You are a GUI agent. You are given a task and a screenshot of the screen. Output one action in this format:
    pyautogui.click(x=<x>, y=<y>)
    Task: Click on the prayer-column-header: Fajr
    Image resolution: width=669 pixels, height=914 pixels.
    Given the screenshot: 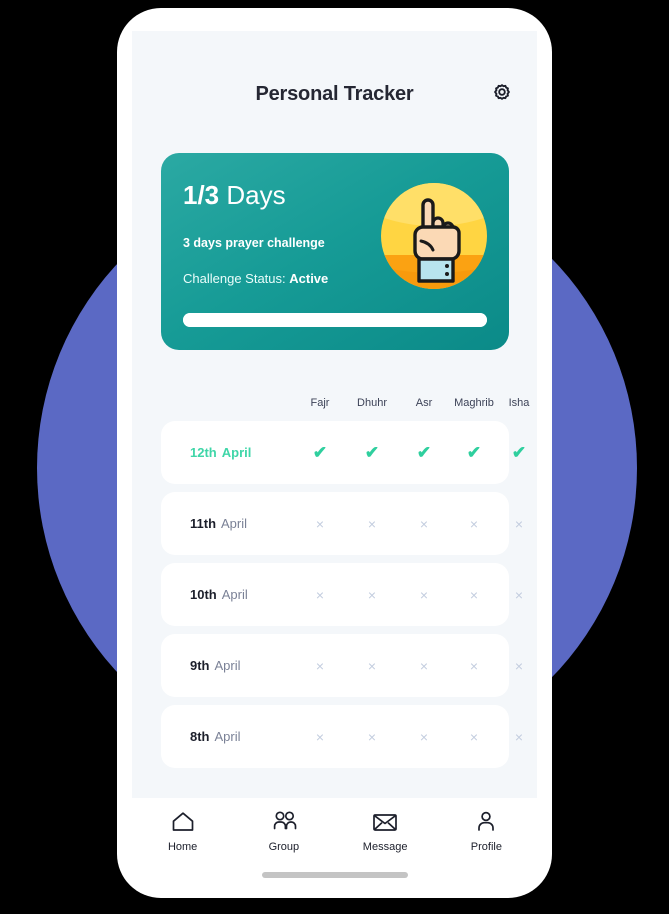 What is the action you would take?
    pyautogui.click(x=320, y=403)
    